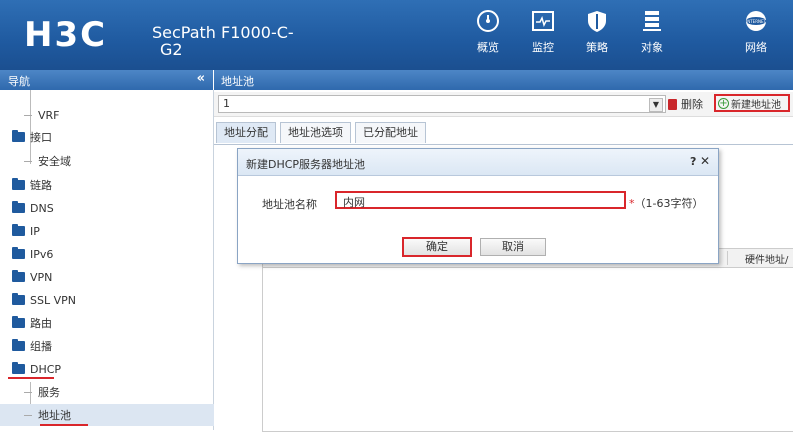  I want to click on sidebar-item-label: 路由, so click(41, 323).